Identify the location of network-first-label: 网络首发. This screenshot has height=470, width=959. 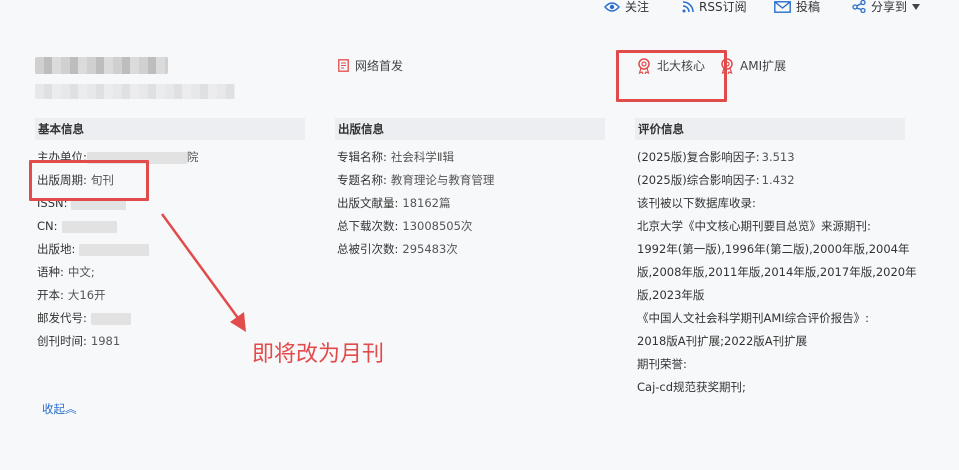
(379, 66).